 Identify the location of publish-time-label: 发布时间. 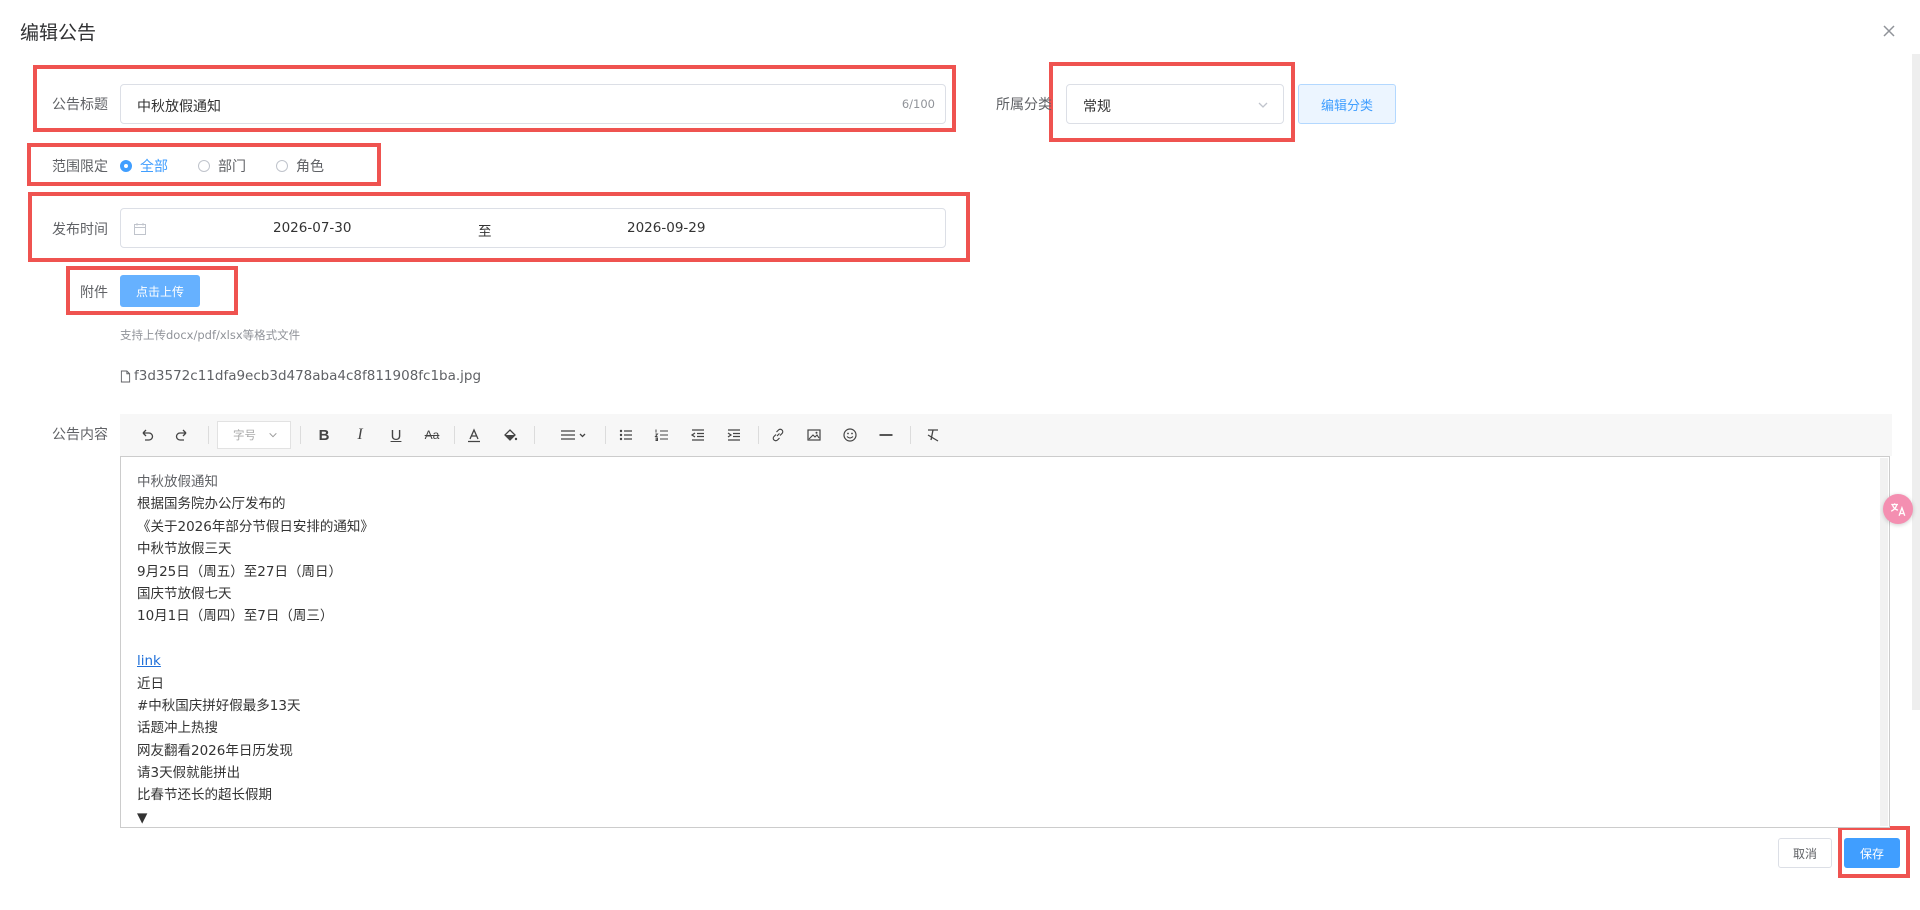
(80, 230).